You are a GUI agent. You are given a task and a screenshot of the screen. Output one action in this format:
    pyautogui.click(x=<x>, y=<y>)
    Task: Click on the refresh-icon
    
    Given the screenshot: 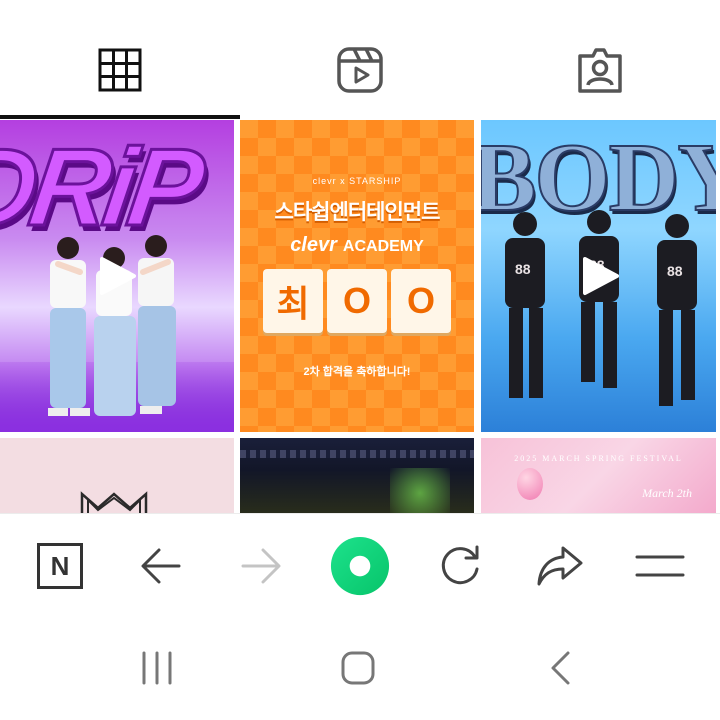 What is the action you would take?
    pyautogui.click(x=460, y=565)
    